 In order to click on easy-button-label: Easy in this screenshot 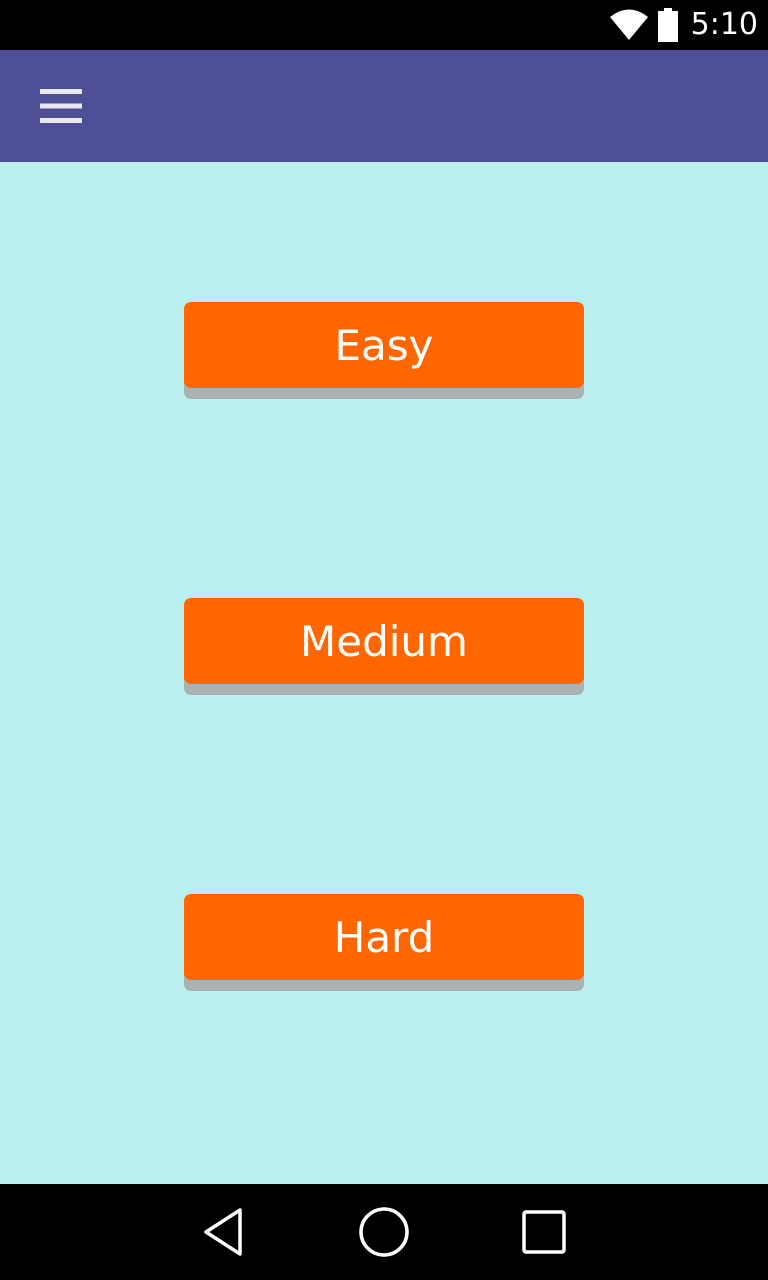, I will do `click(384, 345)`.